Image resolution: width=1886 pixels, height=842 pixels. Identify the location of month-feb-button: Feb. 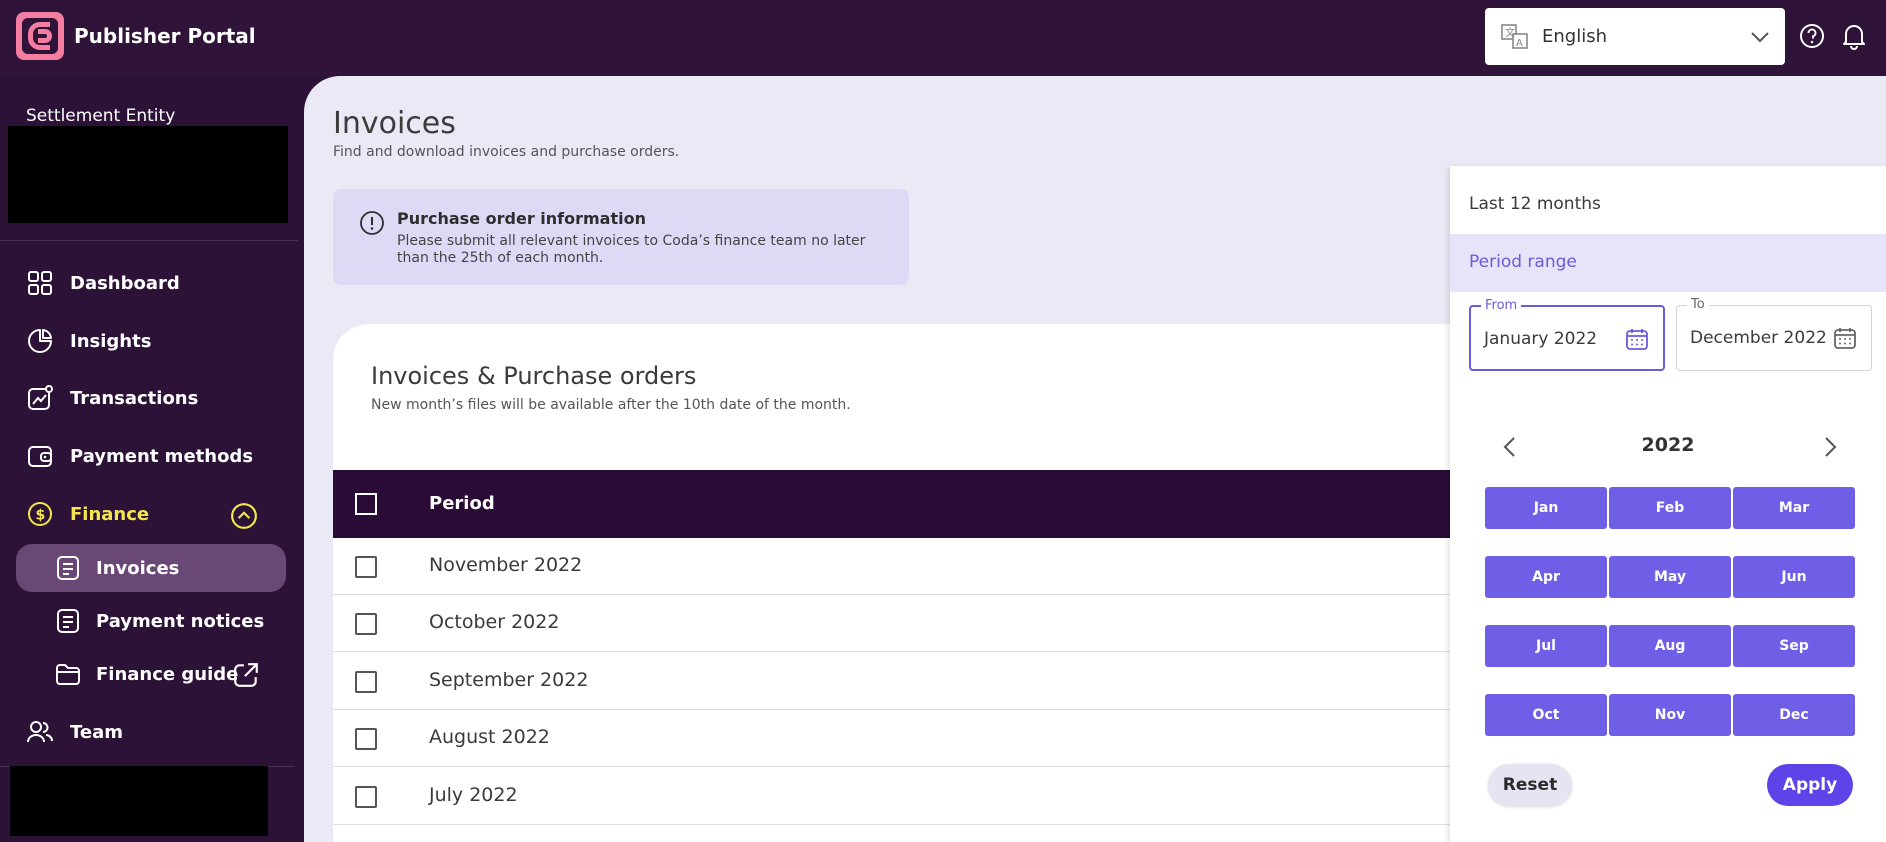
(1670, 508).